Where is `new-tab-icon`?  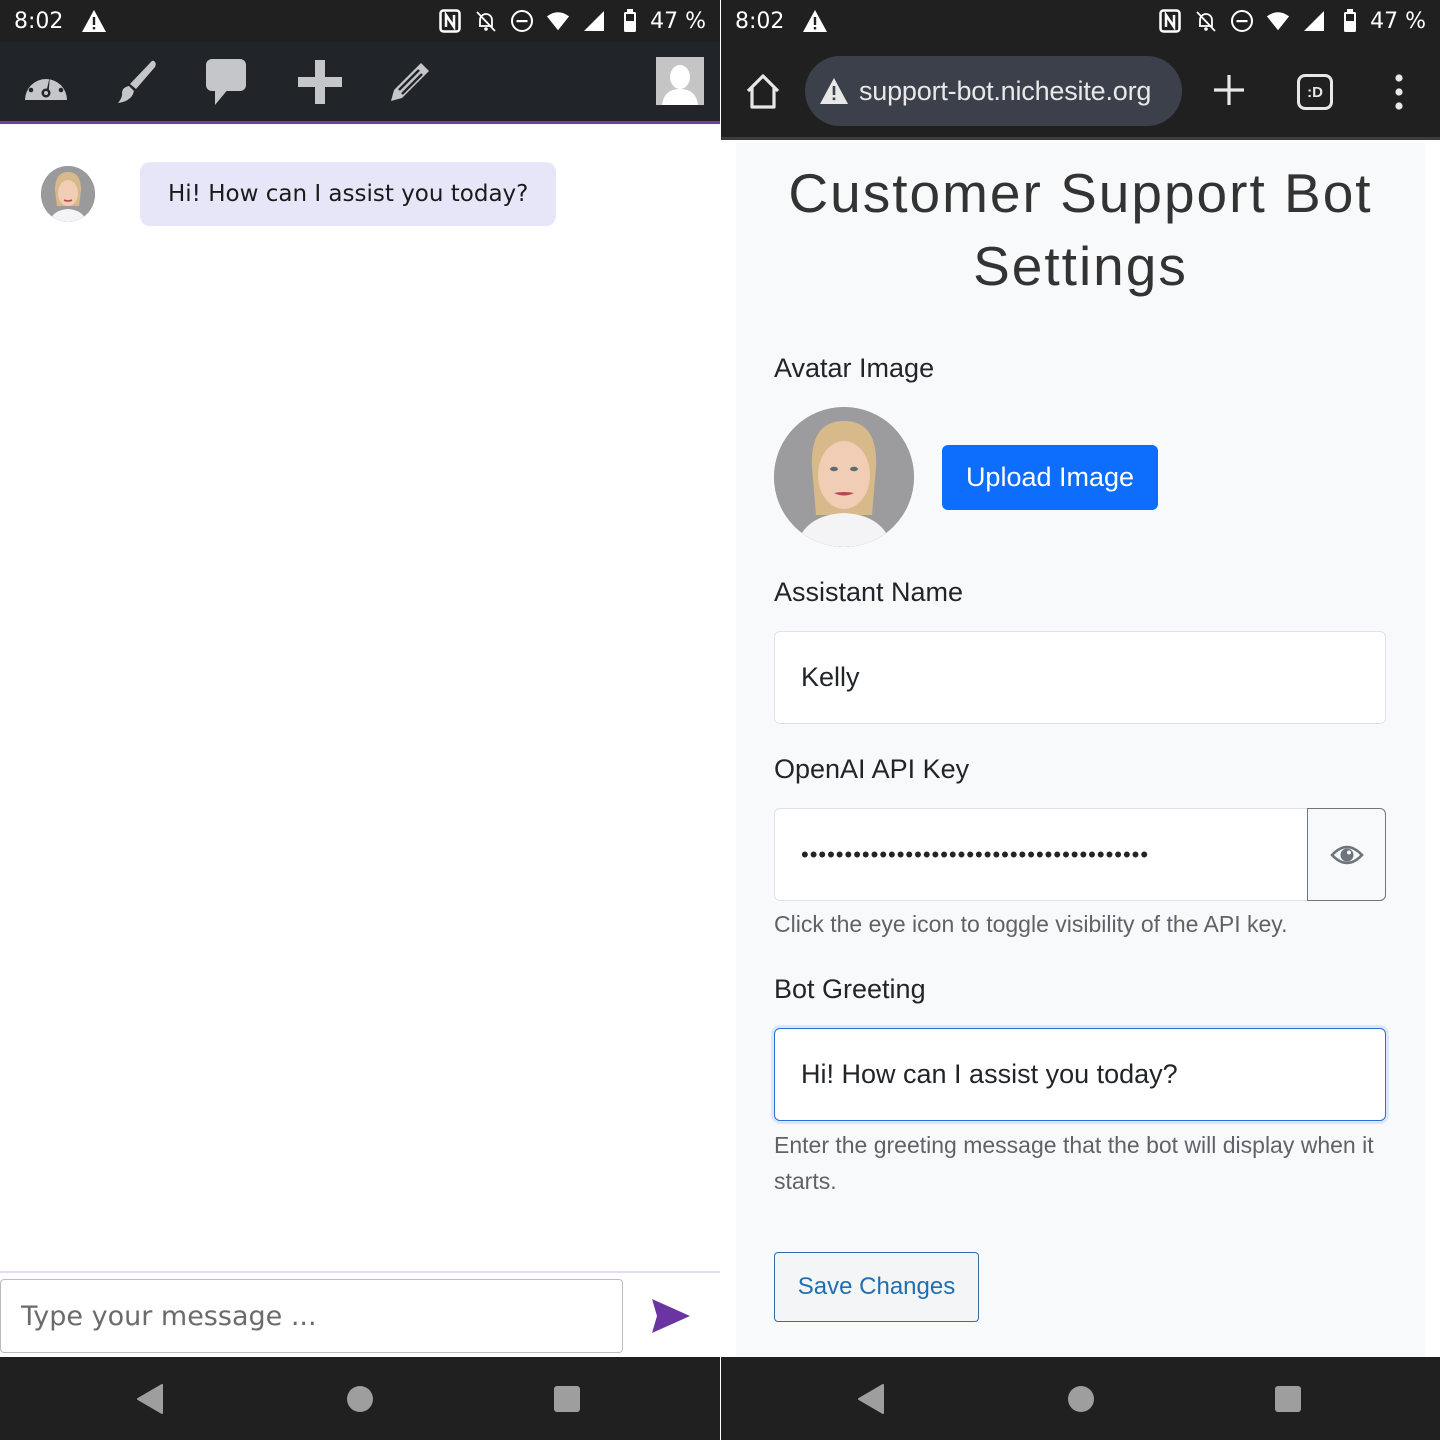 new-tab-icon is located at coordinates (1229, 90).